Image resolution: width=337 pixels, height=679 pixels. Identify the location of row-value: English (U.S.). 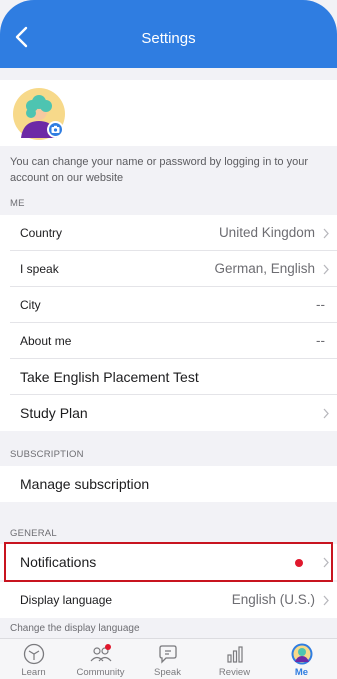
(273, 599).